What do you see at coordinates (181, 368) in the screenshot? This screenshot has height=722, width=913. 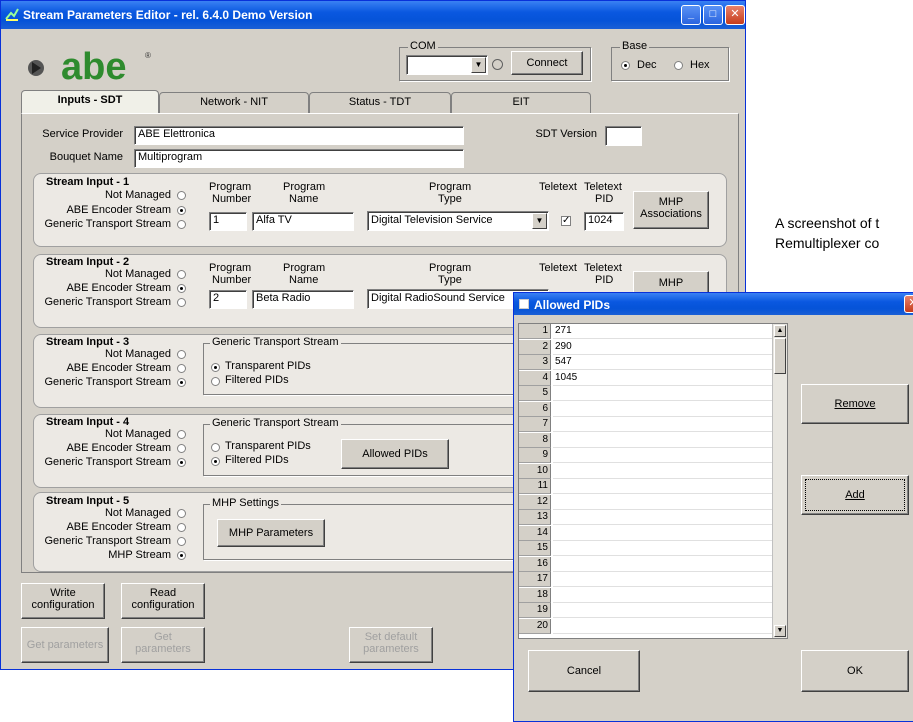 I see `stream-3-abe-encoder-radio` at bounding box center [181, 368].